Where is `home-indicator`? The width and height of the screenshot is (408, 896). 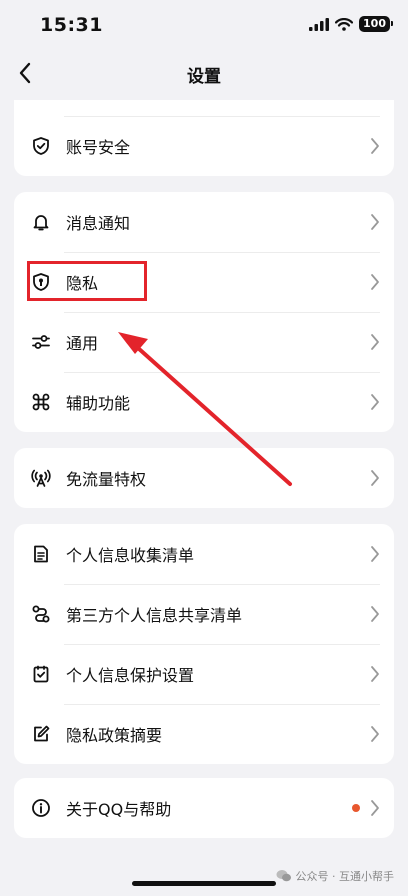
home-indicator is located at coordinates (204, 883).